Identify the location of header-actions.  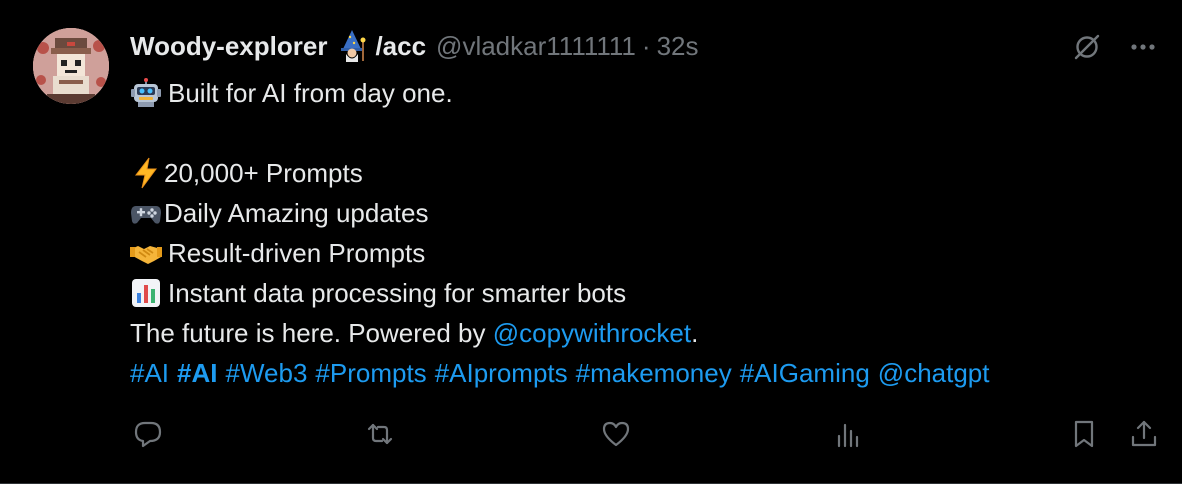
(1115, 47).